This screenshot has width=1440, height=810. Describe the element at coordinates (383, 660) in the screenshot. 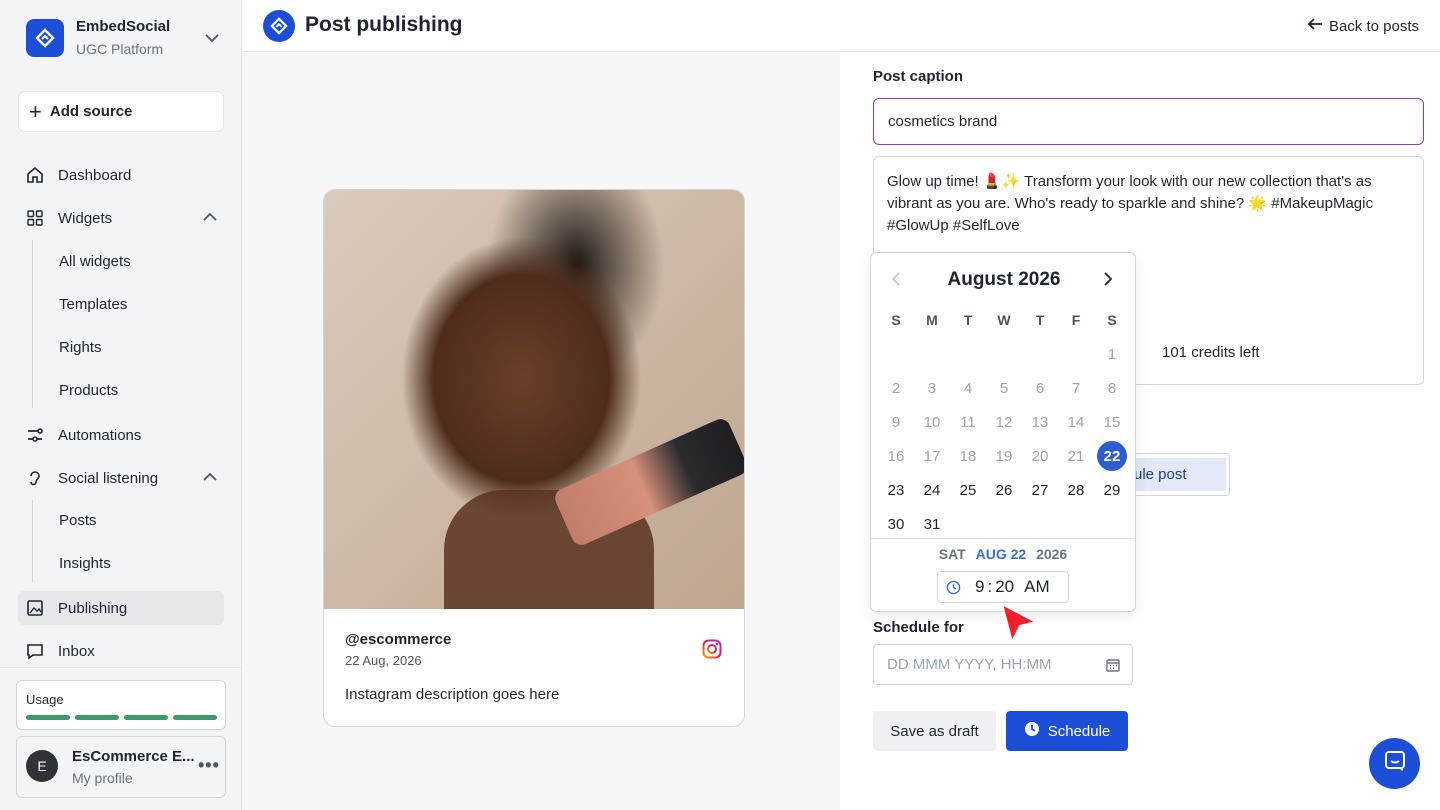

I see `post-date: 22 Aug, 2026` at that location.